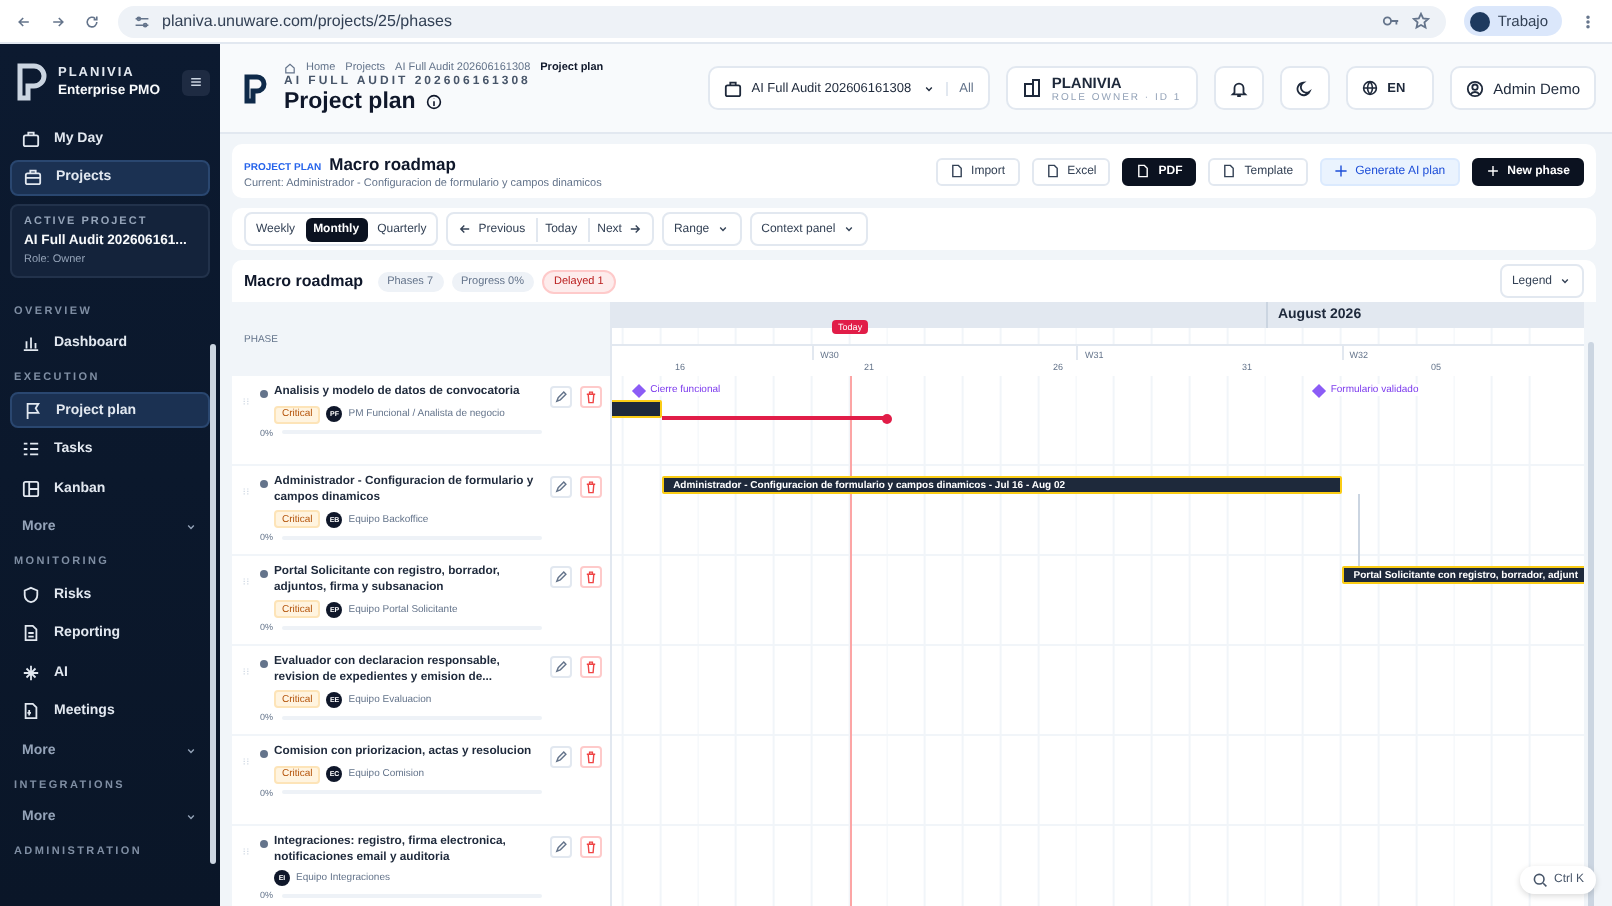  I want to click on notifications-button, so click(1238, 88).